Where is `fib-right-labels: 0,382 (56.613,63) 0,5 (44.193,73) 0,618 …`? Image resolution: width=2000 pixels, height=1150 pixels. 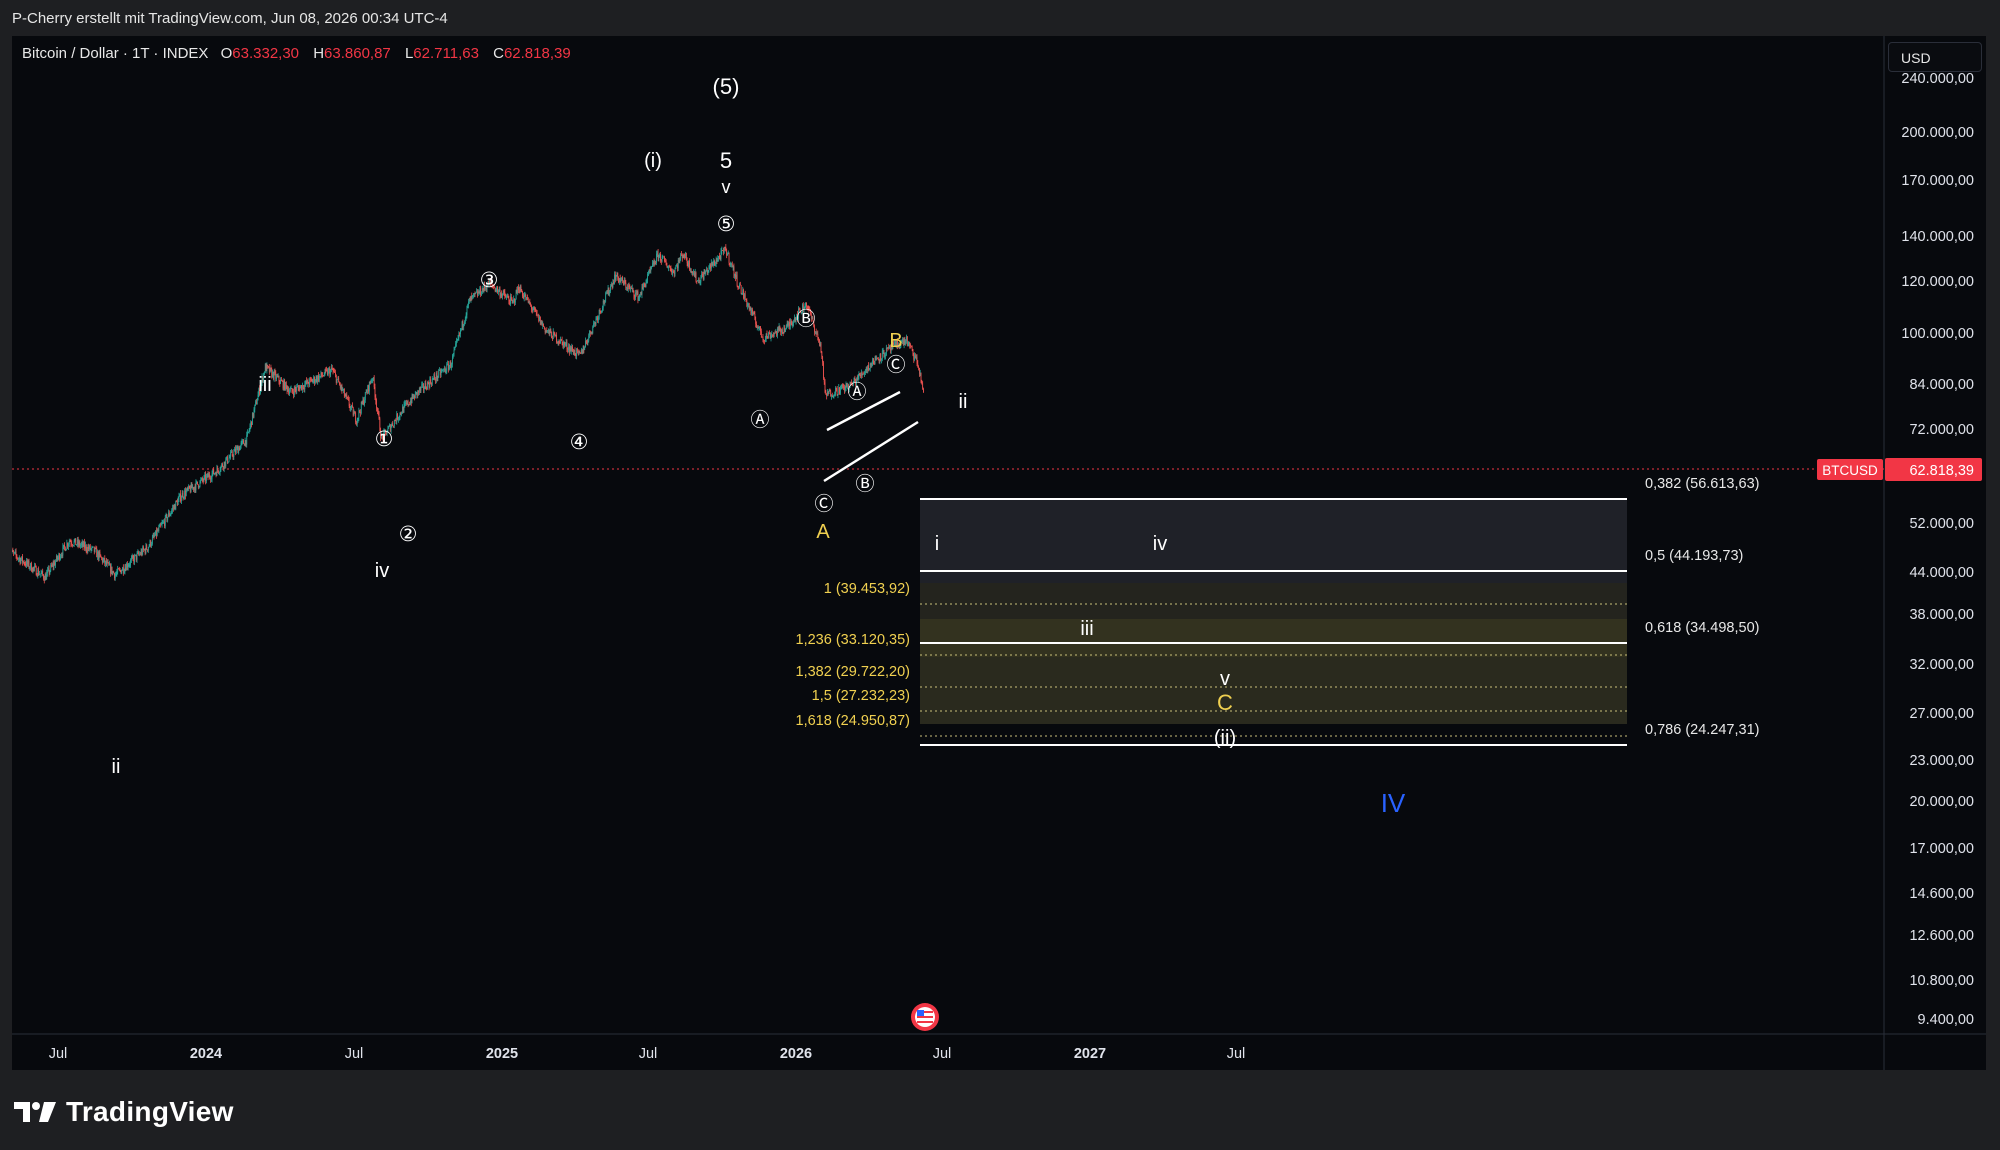 fib-right-labels: 0,382 (56.613,63) 0,5 (44.193,73) 0,618 … is located at coordinates (1702, 607).